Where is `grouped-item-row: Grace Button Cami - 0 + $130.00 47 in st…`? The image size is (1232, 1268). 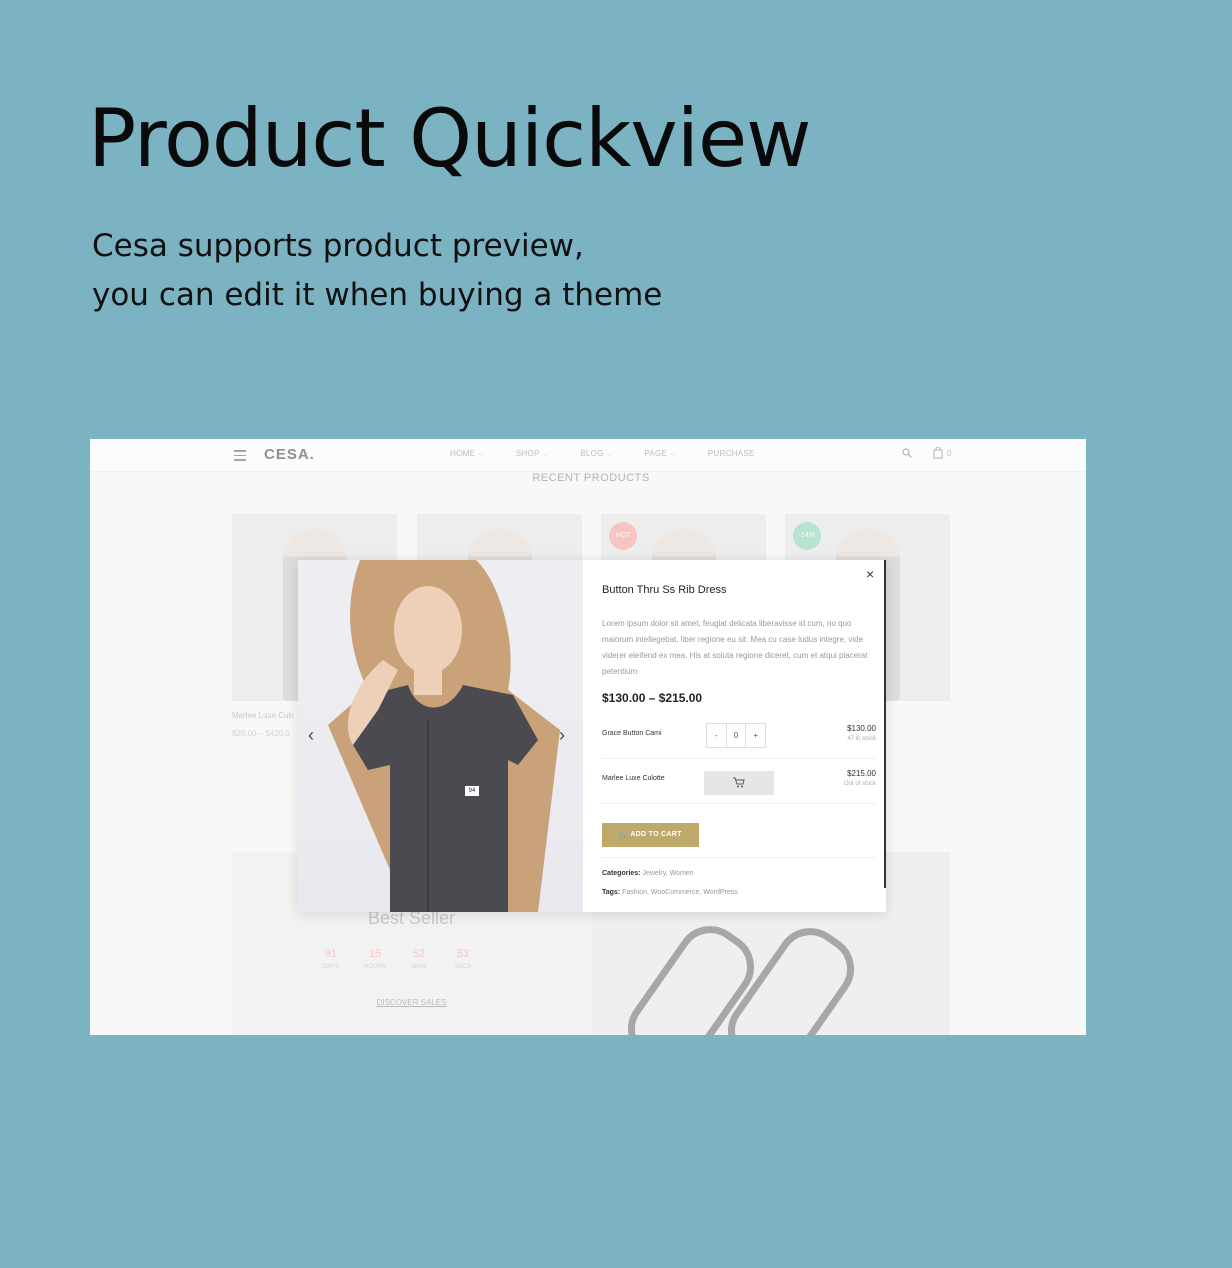 grouped-item-row: Grace Button Cami - 0 + $130.00 47 in st… is located at coordinates (739, 738).